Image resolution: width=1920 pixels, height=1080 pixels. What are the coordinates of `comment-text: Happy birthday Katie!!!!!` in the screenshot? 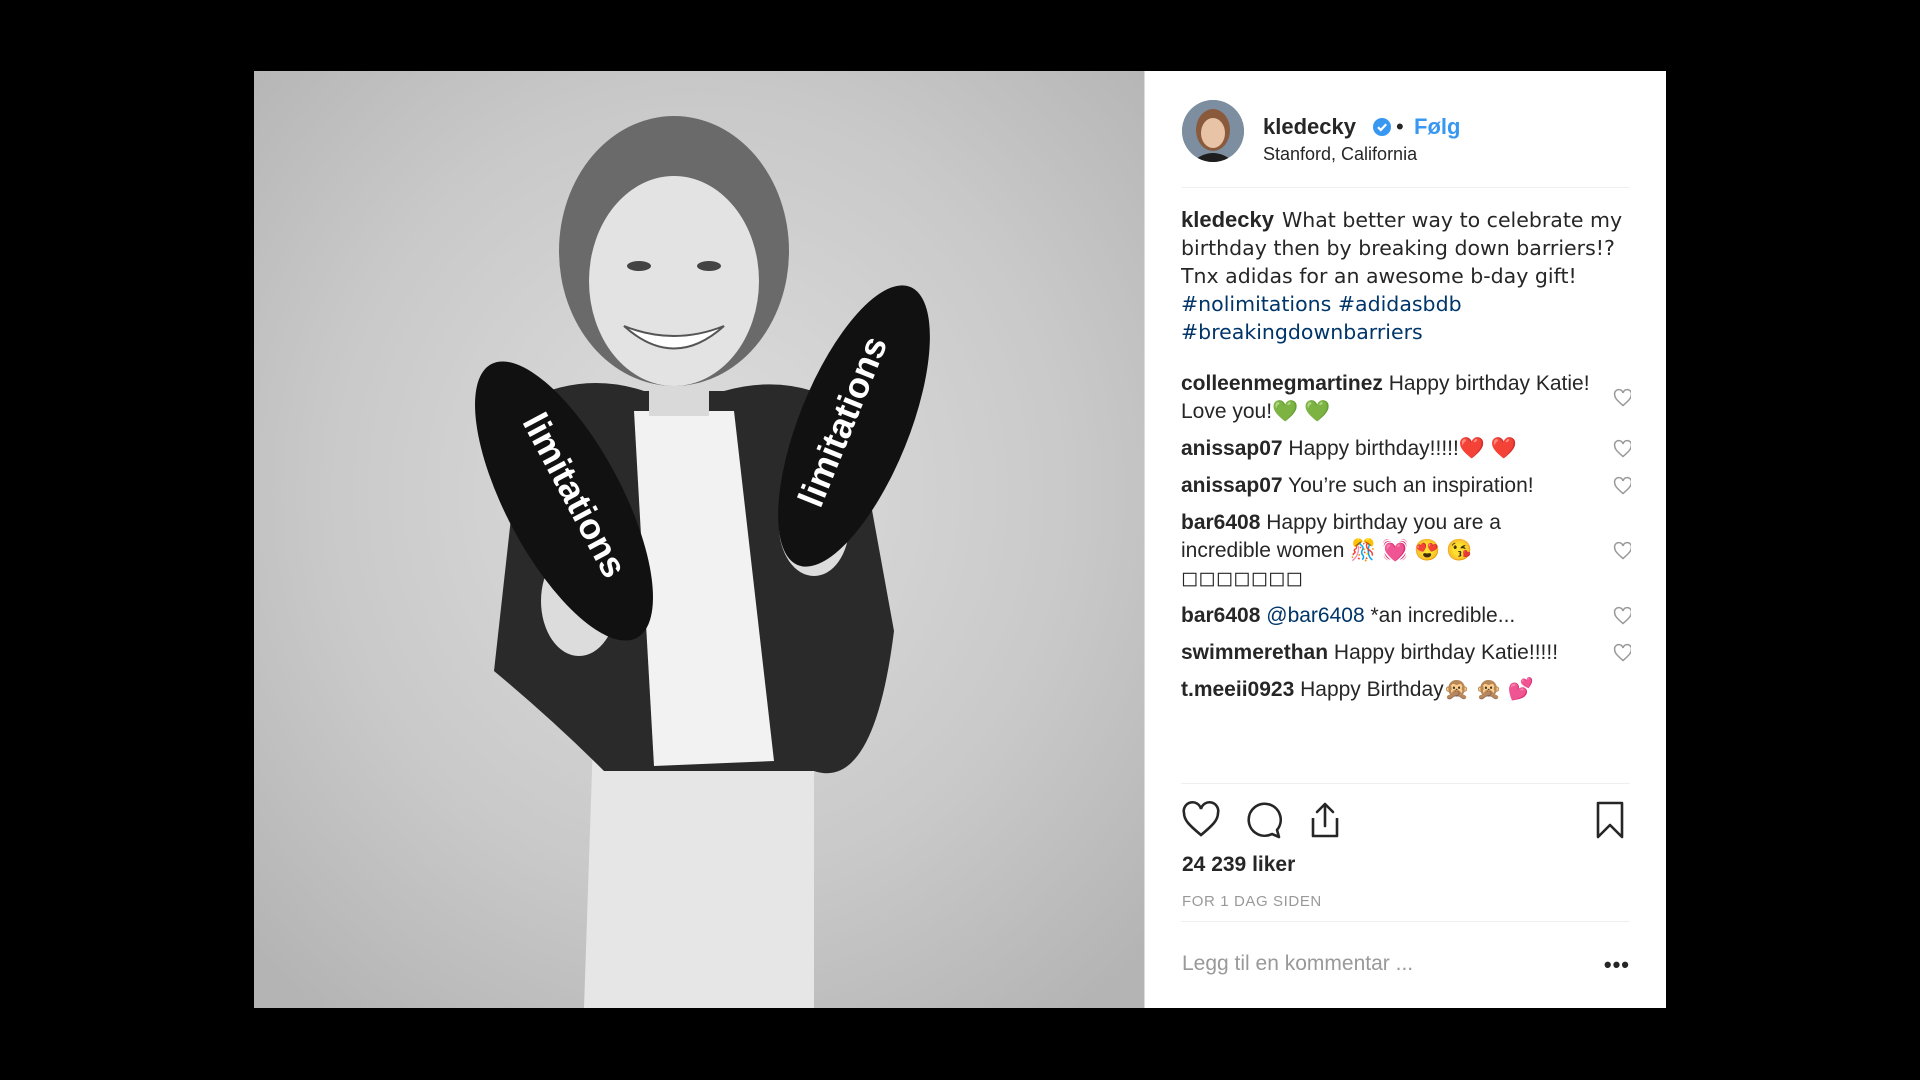 It's located at (1446, 652).